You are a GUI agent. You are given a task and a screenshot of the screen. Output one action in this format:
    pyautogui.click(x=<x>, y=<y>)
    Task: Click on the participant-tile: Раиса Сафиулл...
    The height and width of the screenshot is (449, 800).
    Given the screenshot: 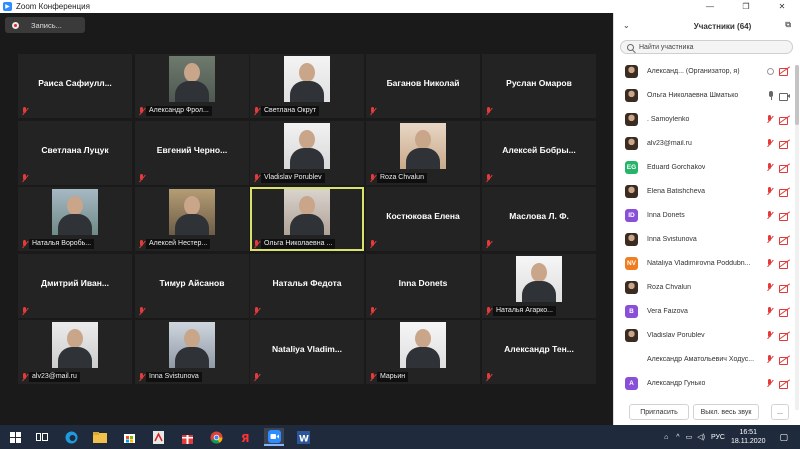 What is the action you would take?
    pyautogui.click(x=75, y=86)
    